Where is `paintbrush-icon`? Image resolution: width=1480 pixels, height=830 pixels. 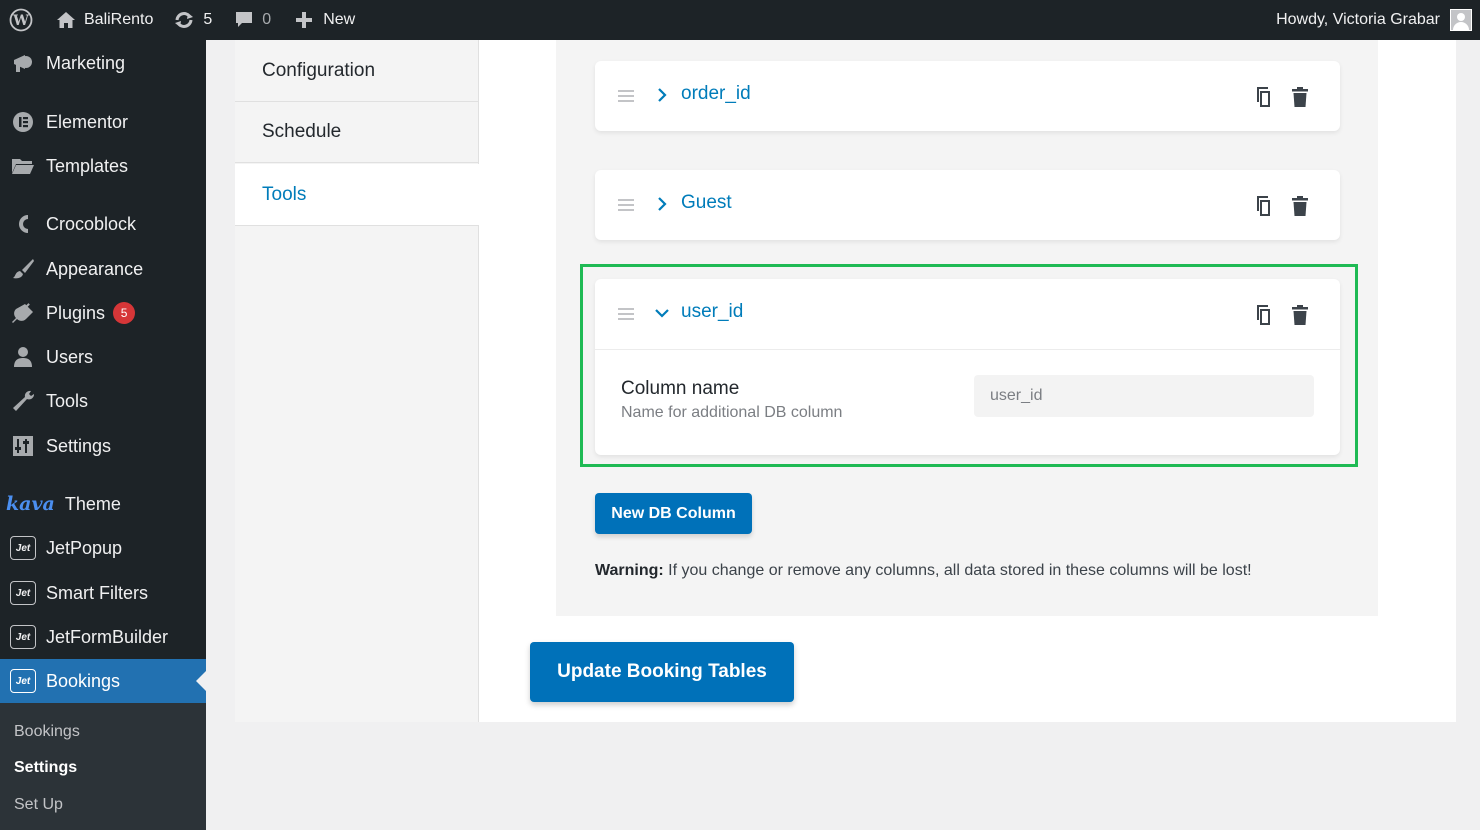
paintbrush-icon is located at coordinates (23, 269).